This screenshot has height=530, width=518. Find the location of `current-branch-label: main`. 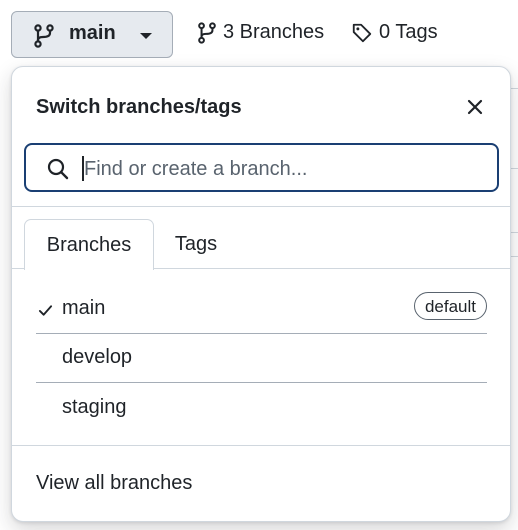

current-branch-label: main is located at coordinates (92, 33).